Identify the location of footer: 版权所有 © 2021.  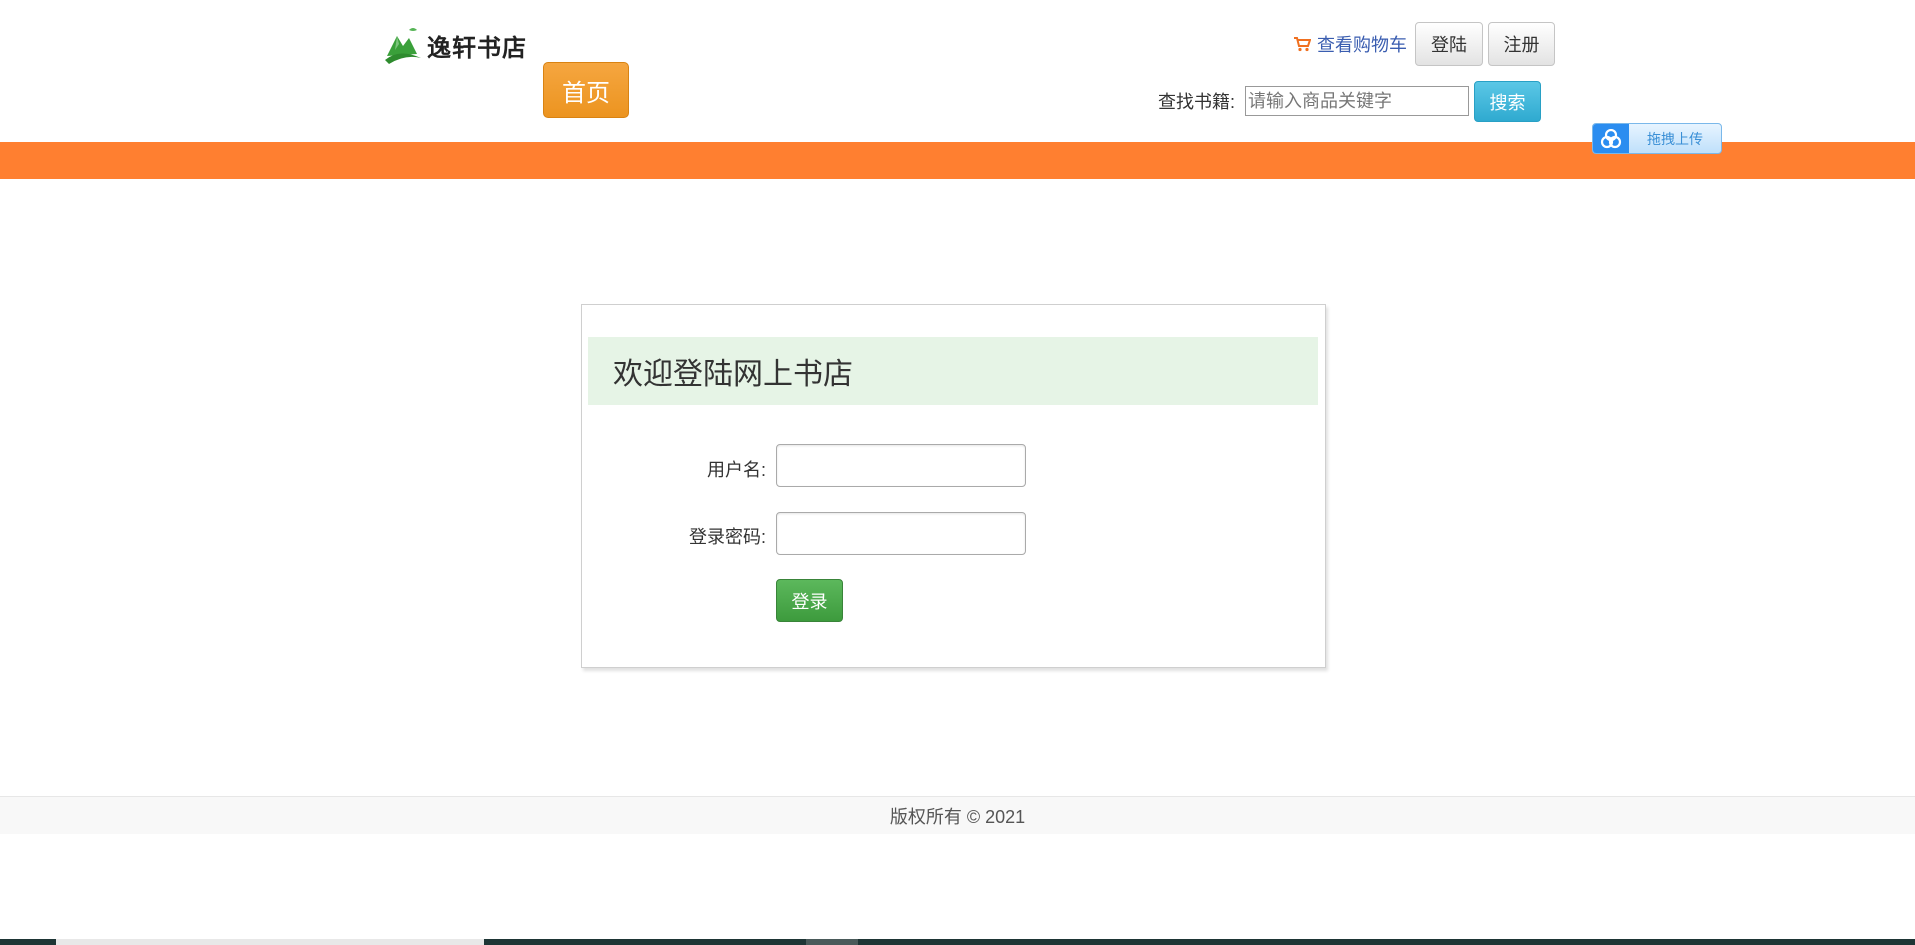
(957, 815).